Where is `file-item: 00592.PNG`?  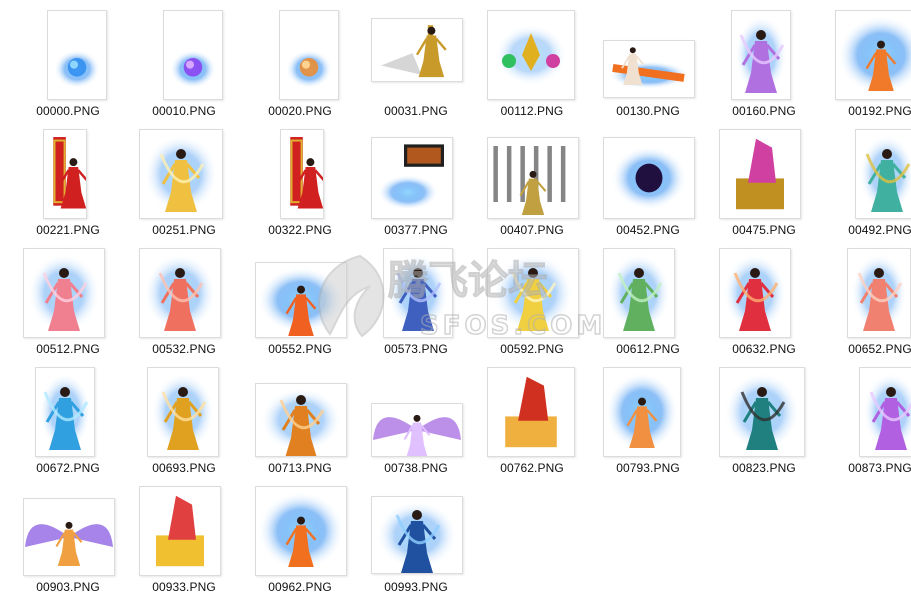
file-item: 00592.PNG is located at coordinates (532, 303).